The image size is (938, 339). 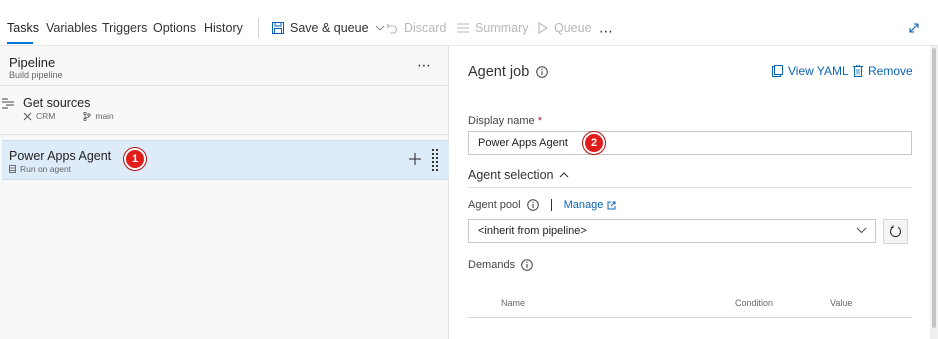 What do you see at coordinates (494, 205) in the screenshot?
I see `agent-pool-label: Agent pool` at bounding box center [494, 205].